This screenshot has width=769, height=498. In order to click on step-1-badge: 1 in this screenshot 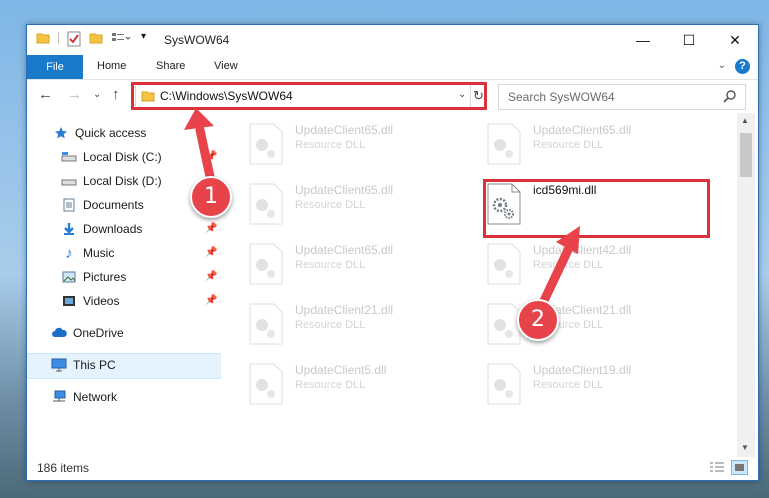, I will do `click(211, 197)`.